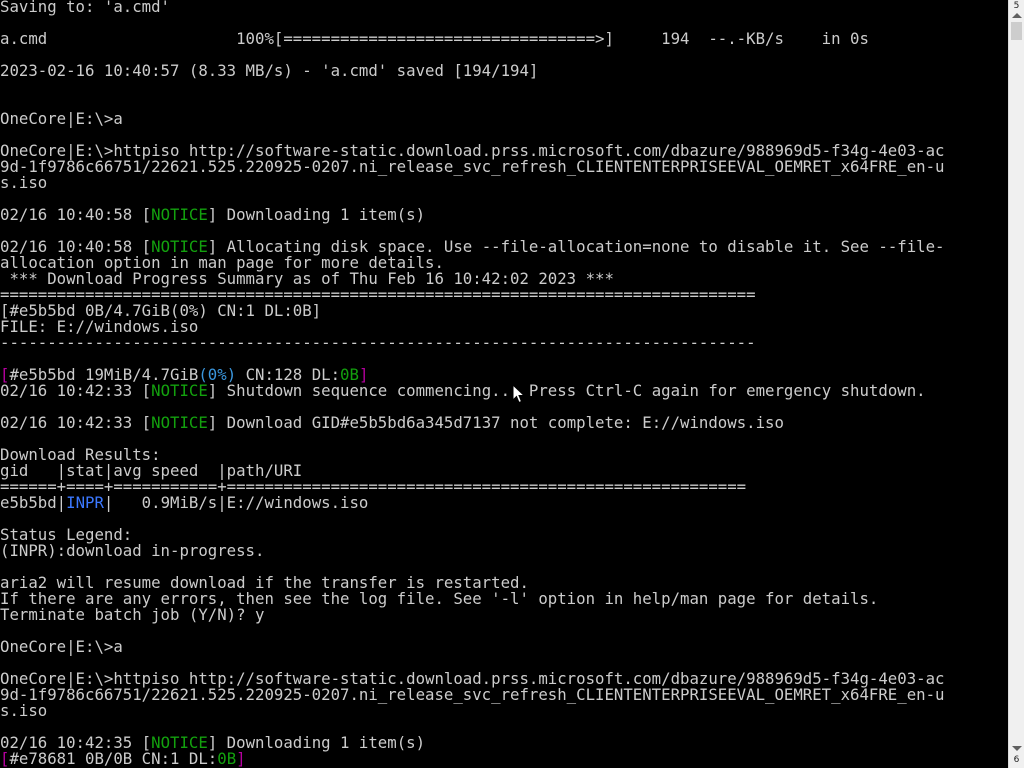 This screenshot has width=1024, height=768. I want to click on scroll-down-arrow-icon, so click(1017, 748).